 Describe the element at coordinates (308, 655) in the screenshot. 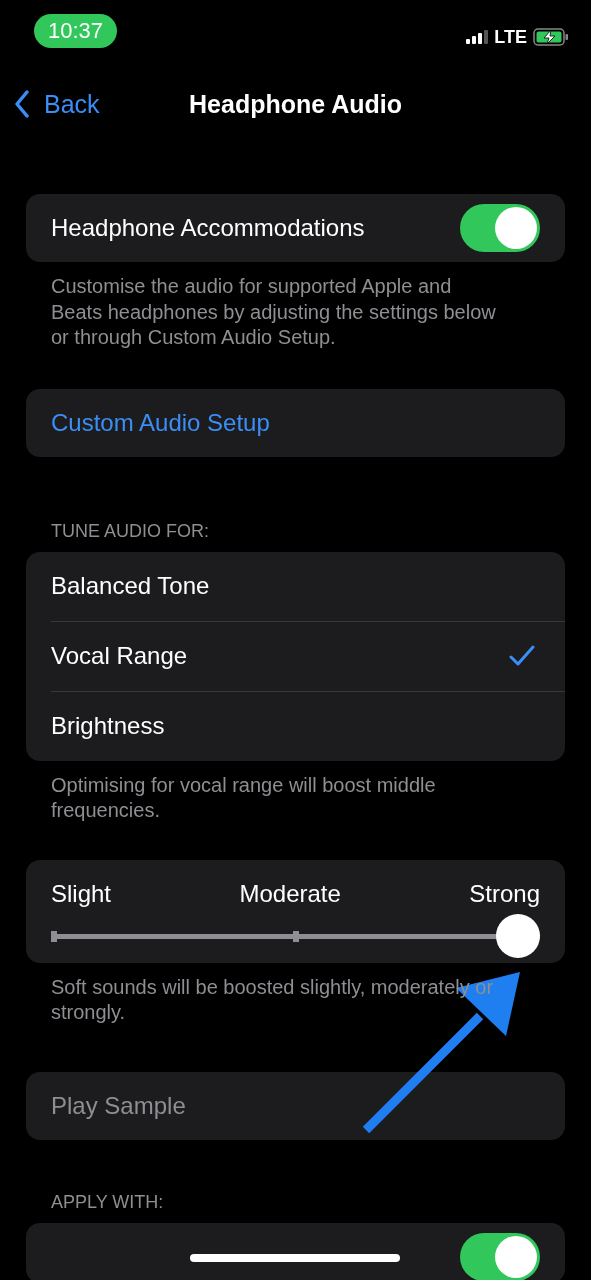

I see `option-row: Vocal Range` at that location.